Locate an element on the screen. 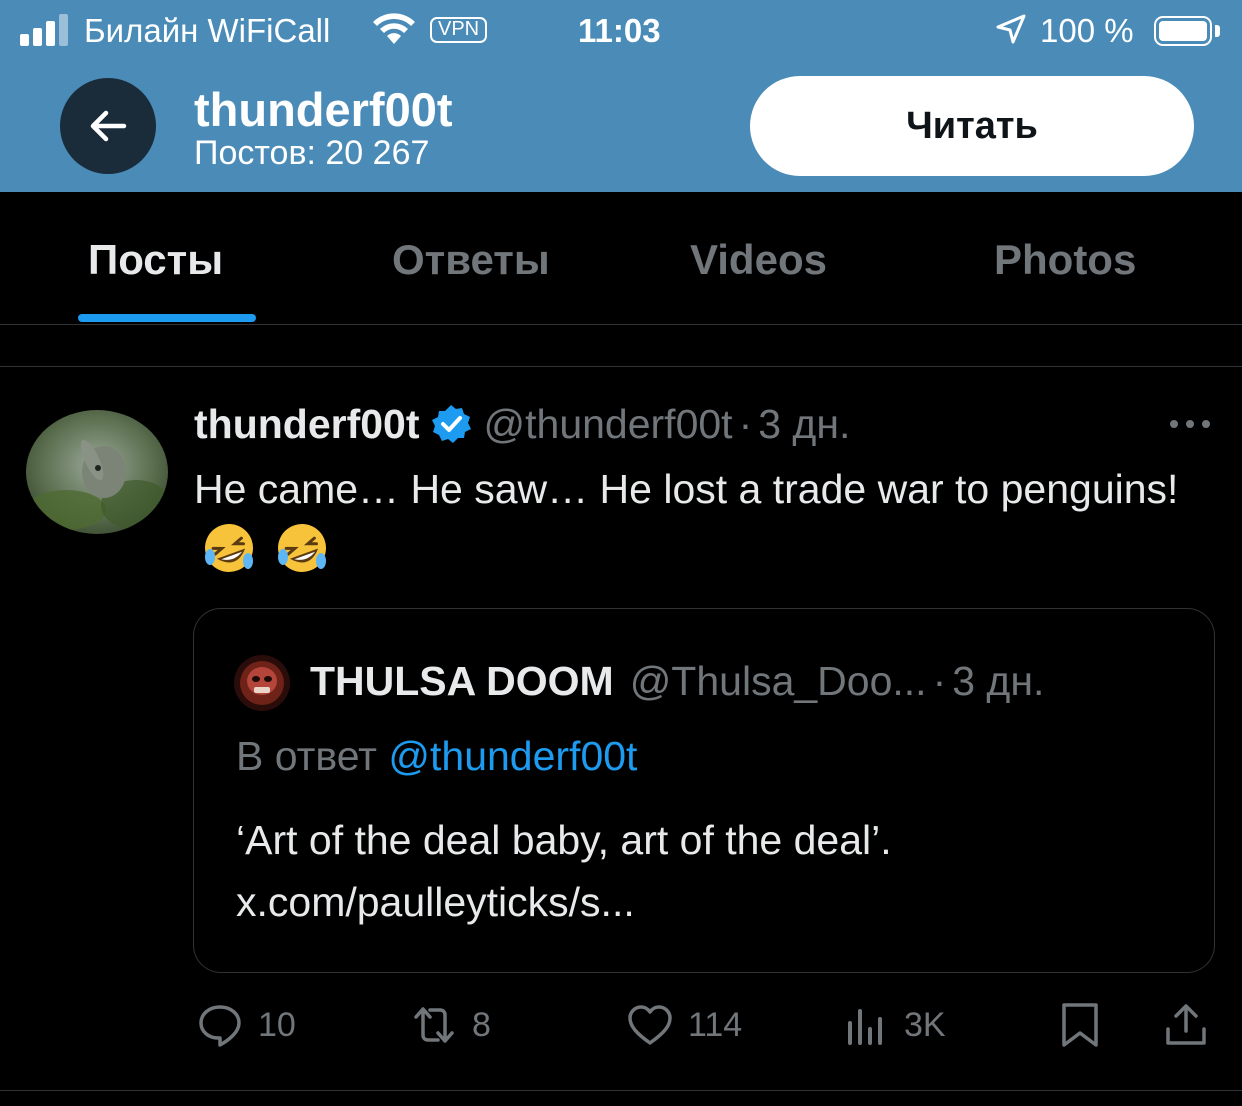 Image resolution: width=1242 pixels, height=1106 pixels. more-options-icon is located at coordinates (1190, 424).